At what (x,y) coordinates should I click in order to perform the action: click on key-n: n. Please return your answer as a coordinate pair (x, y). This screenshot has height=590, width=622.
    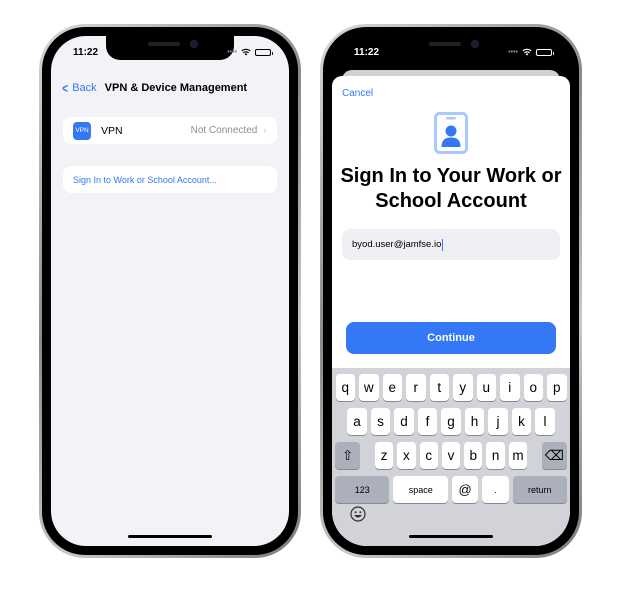
    Looking at the image, I should click on (495, 455).